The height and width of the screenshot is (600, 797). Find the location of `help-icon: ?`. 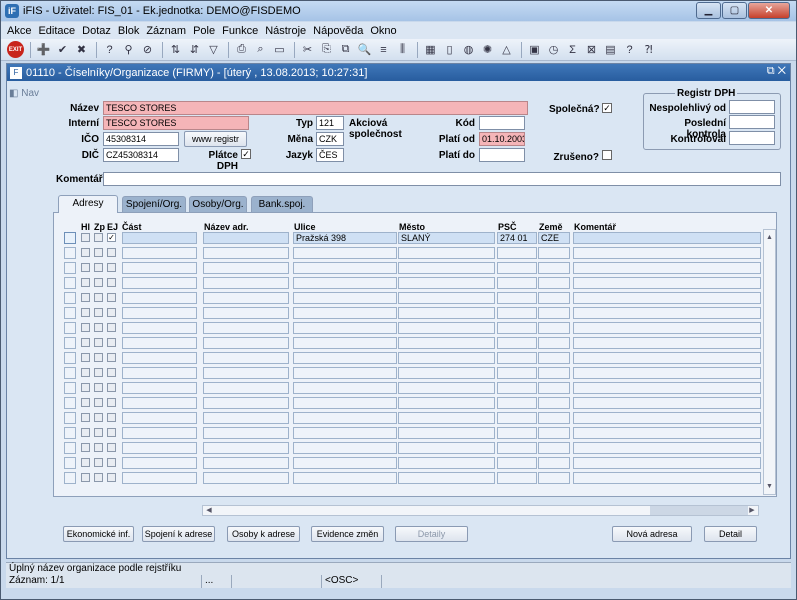

help-icon: ? is located at coordinates (629, 49).